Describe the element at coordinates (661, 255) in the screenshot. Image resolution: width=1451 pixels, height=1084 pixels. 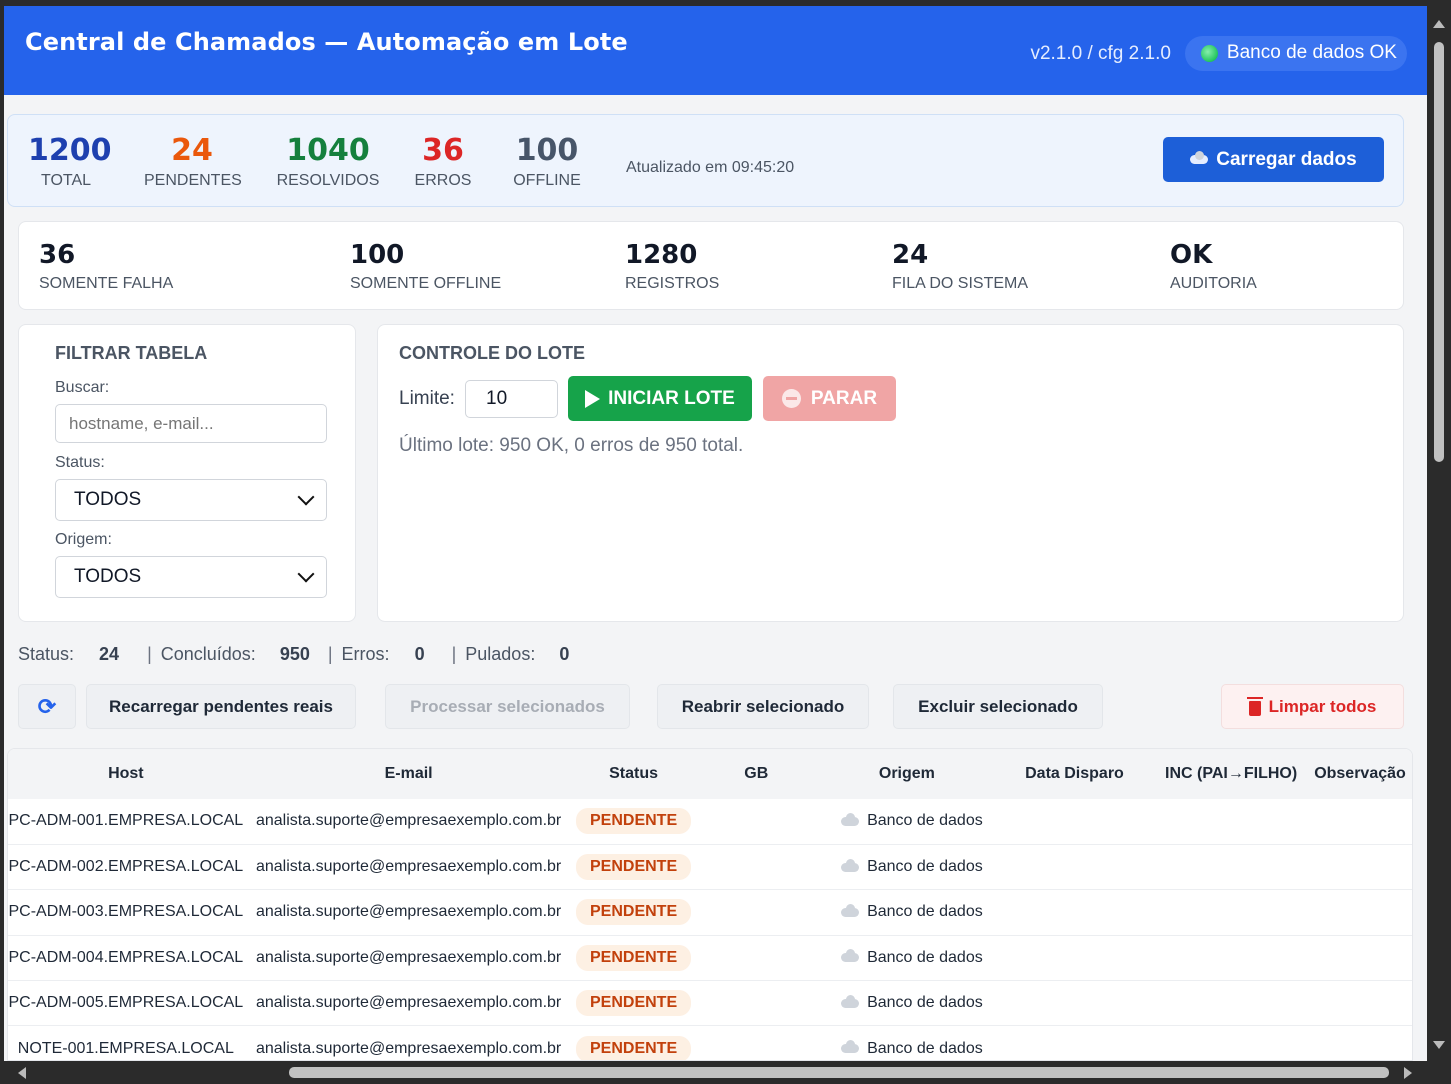
I see `metric-value: 1280` at that location.